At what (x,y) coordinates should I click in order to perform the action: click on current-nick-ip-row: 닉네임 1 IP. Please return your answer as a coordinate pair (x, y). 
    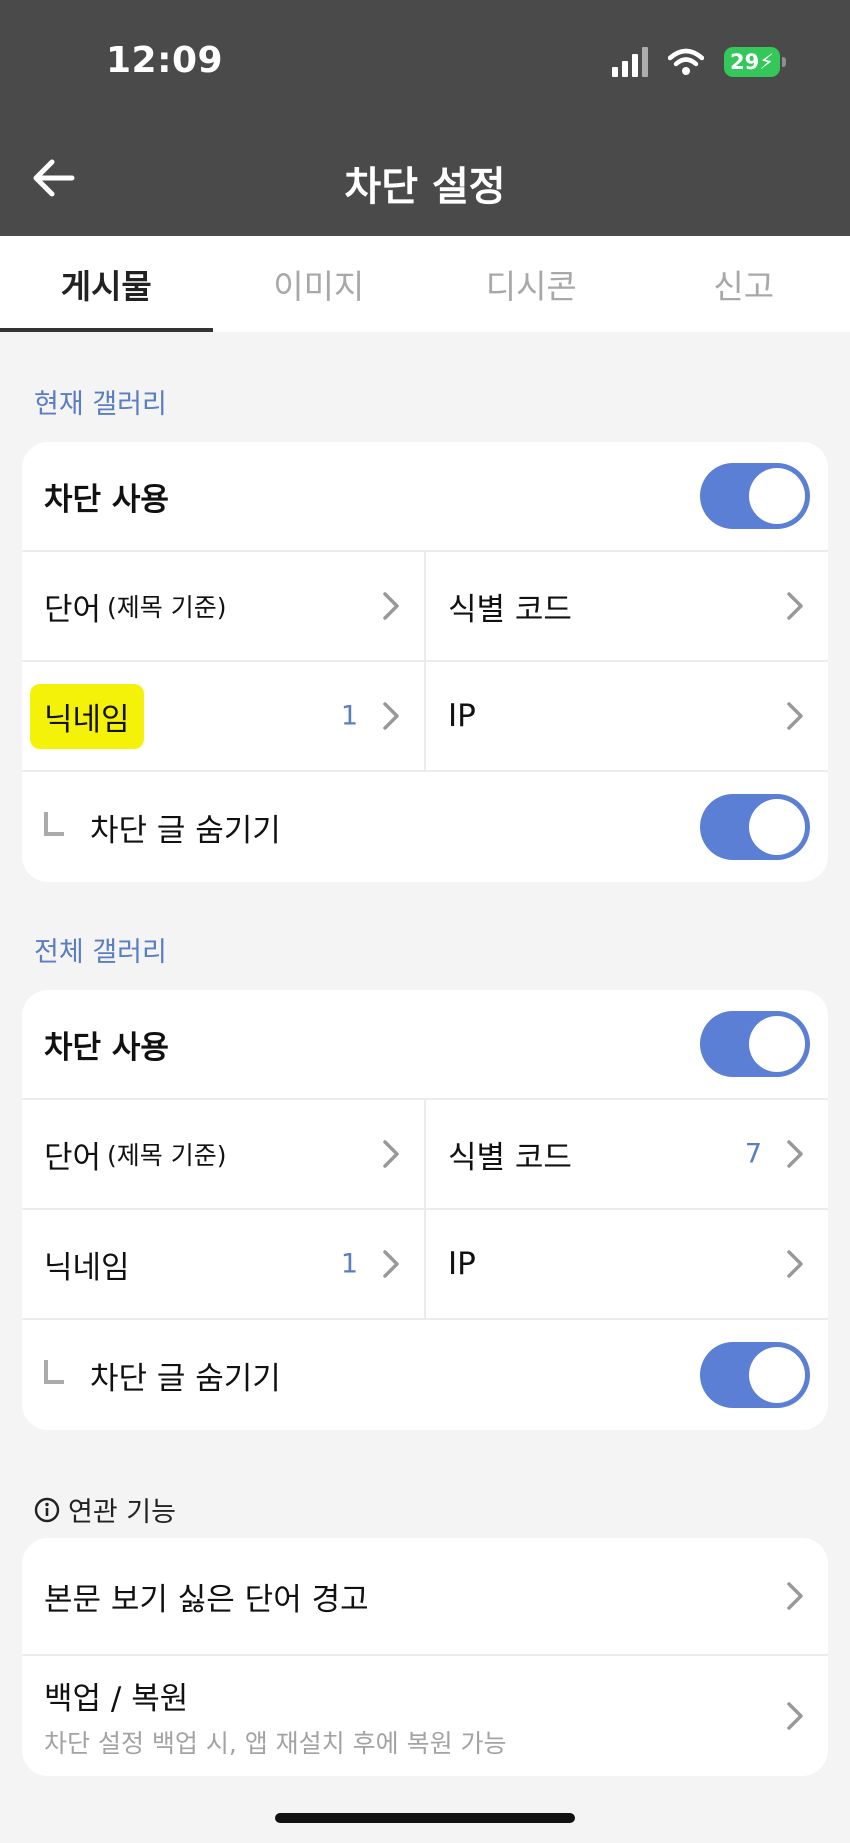
    Looking at the image, I should click on (425, 717).